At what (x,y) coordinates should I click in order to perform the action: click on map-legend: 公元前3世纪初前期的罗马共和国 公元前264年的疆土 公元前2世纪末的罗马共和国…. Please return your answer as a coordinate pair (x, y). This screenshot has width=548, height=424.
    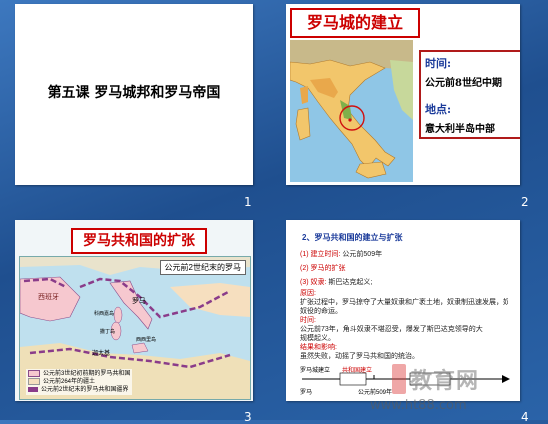
    Looking at the image, I should click on (79, 381).